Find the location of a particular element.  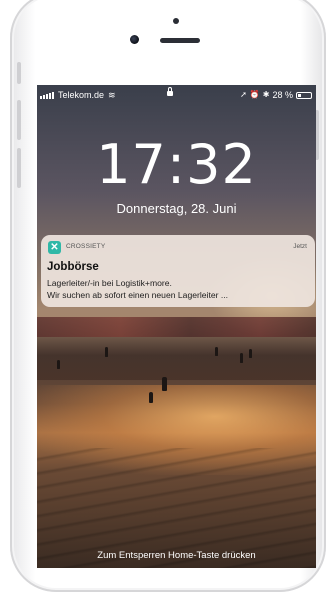

signal-strength-icon is located at coordinates (47, 95).